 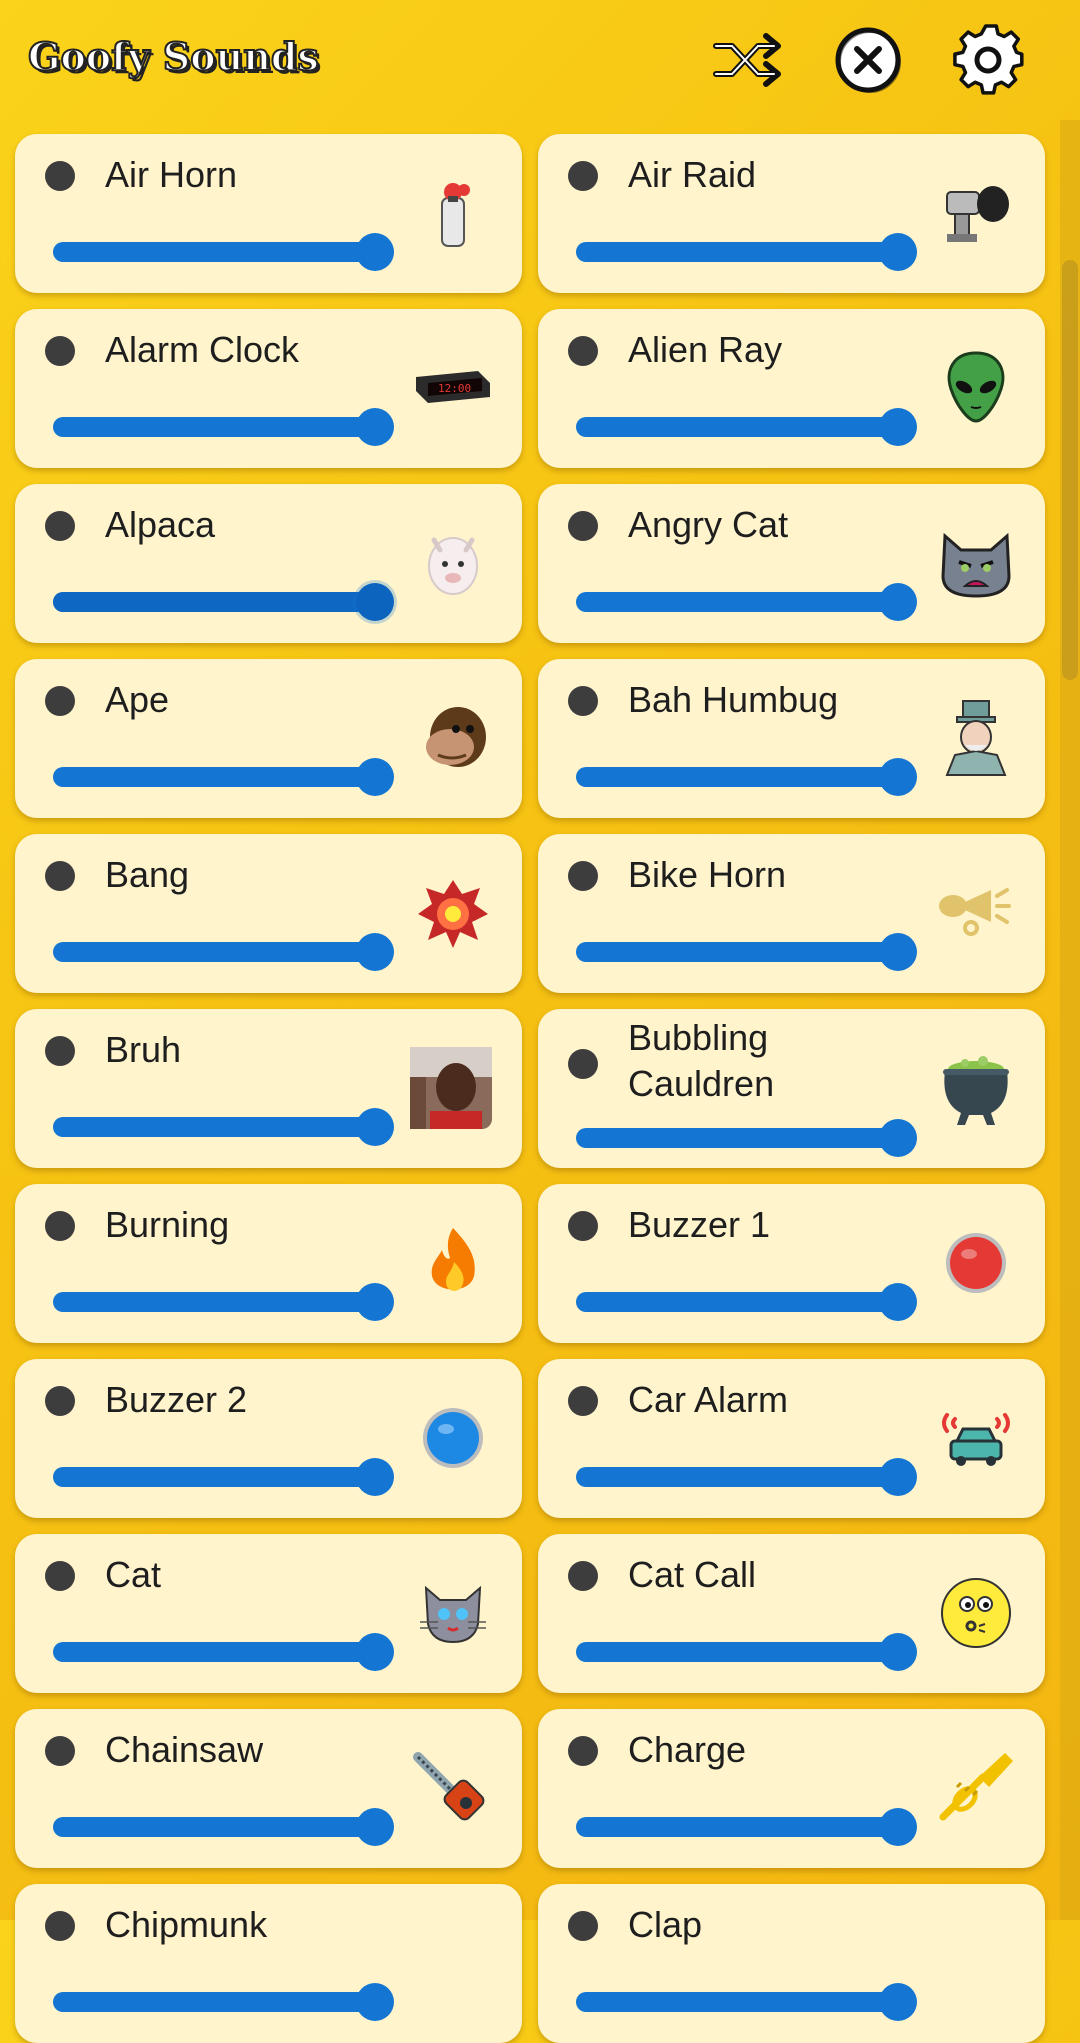 I want to click on sound-card-bike-horn: Bike Horn, so click(x=791, y=913).